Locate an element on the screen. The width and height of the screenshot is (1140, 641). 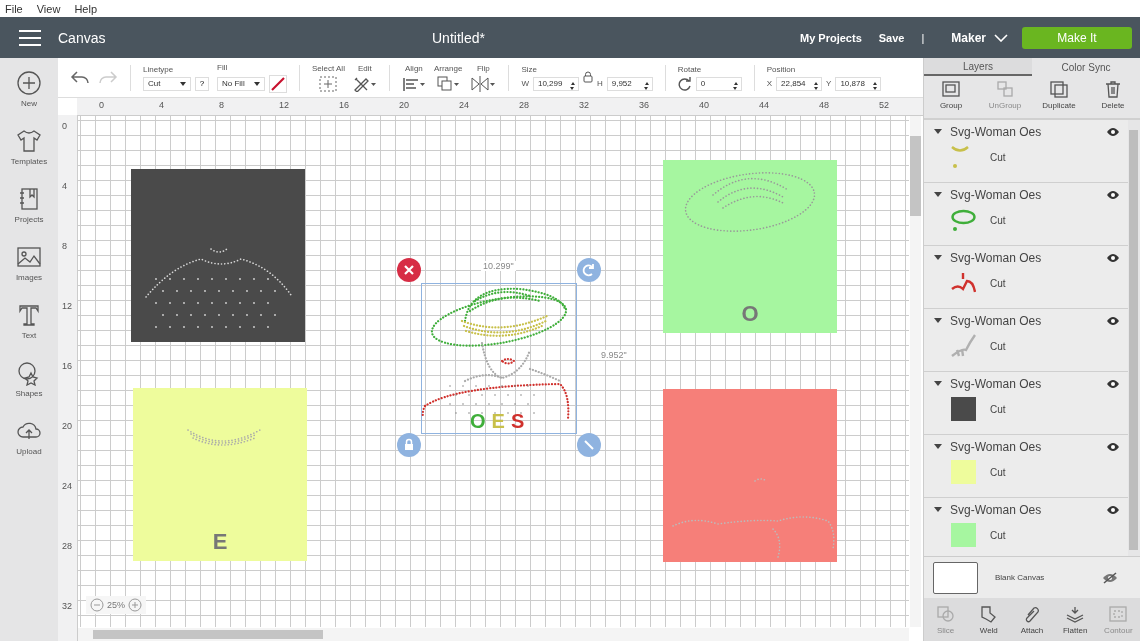
layer-tool-button: Flatten is located at coordinates (1075, 619).